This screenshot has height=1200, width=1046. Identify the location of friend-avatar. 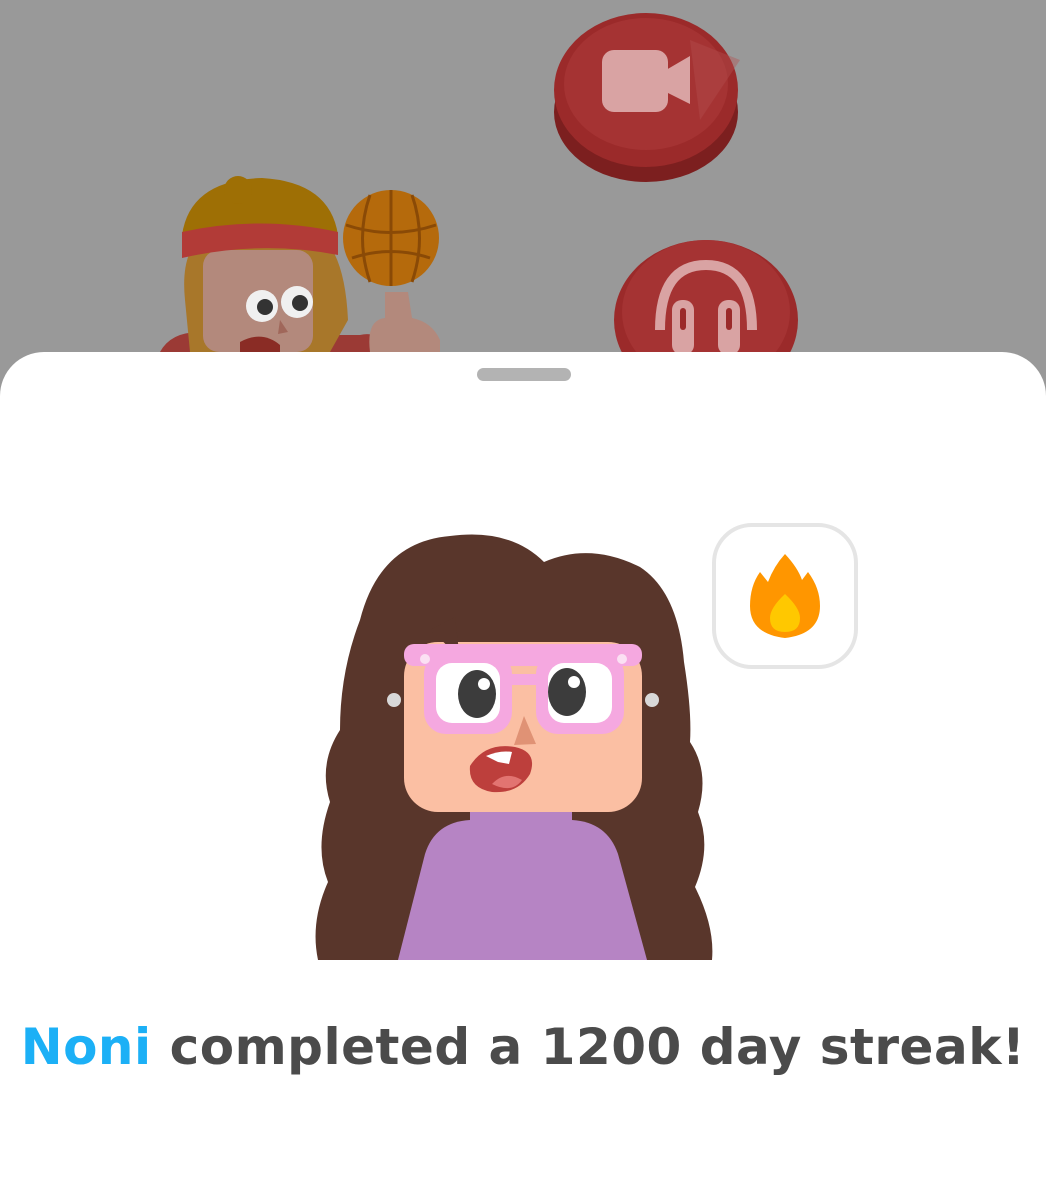
(514, 747).